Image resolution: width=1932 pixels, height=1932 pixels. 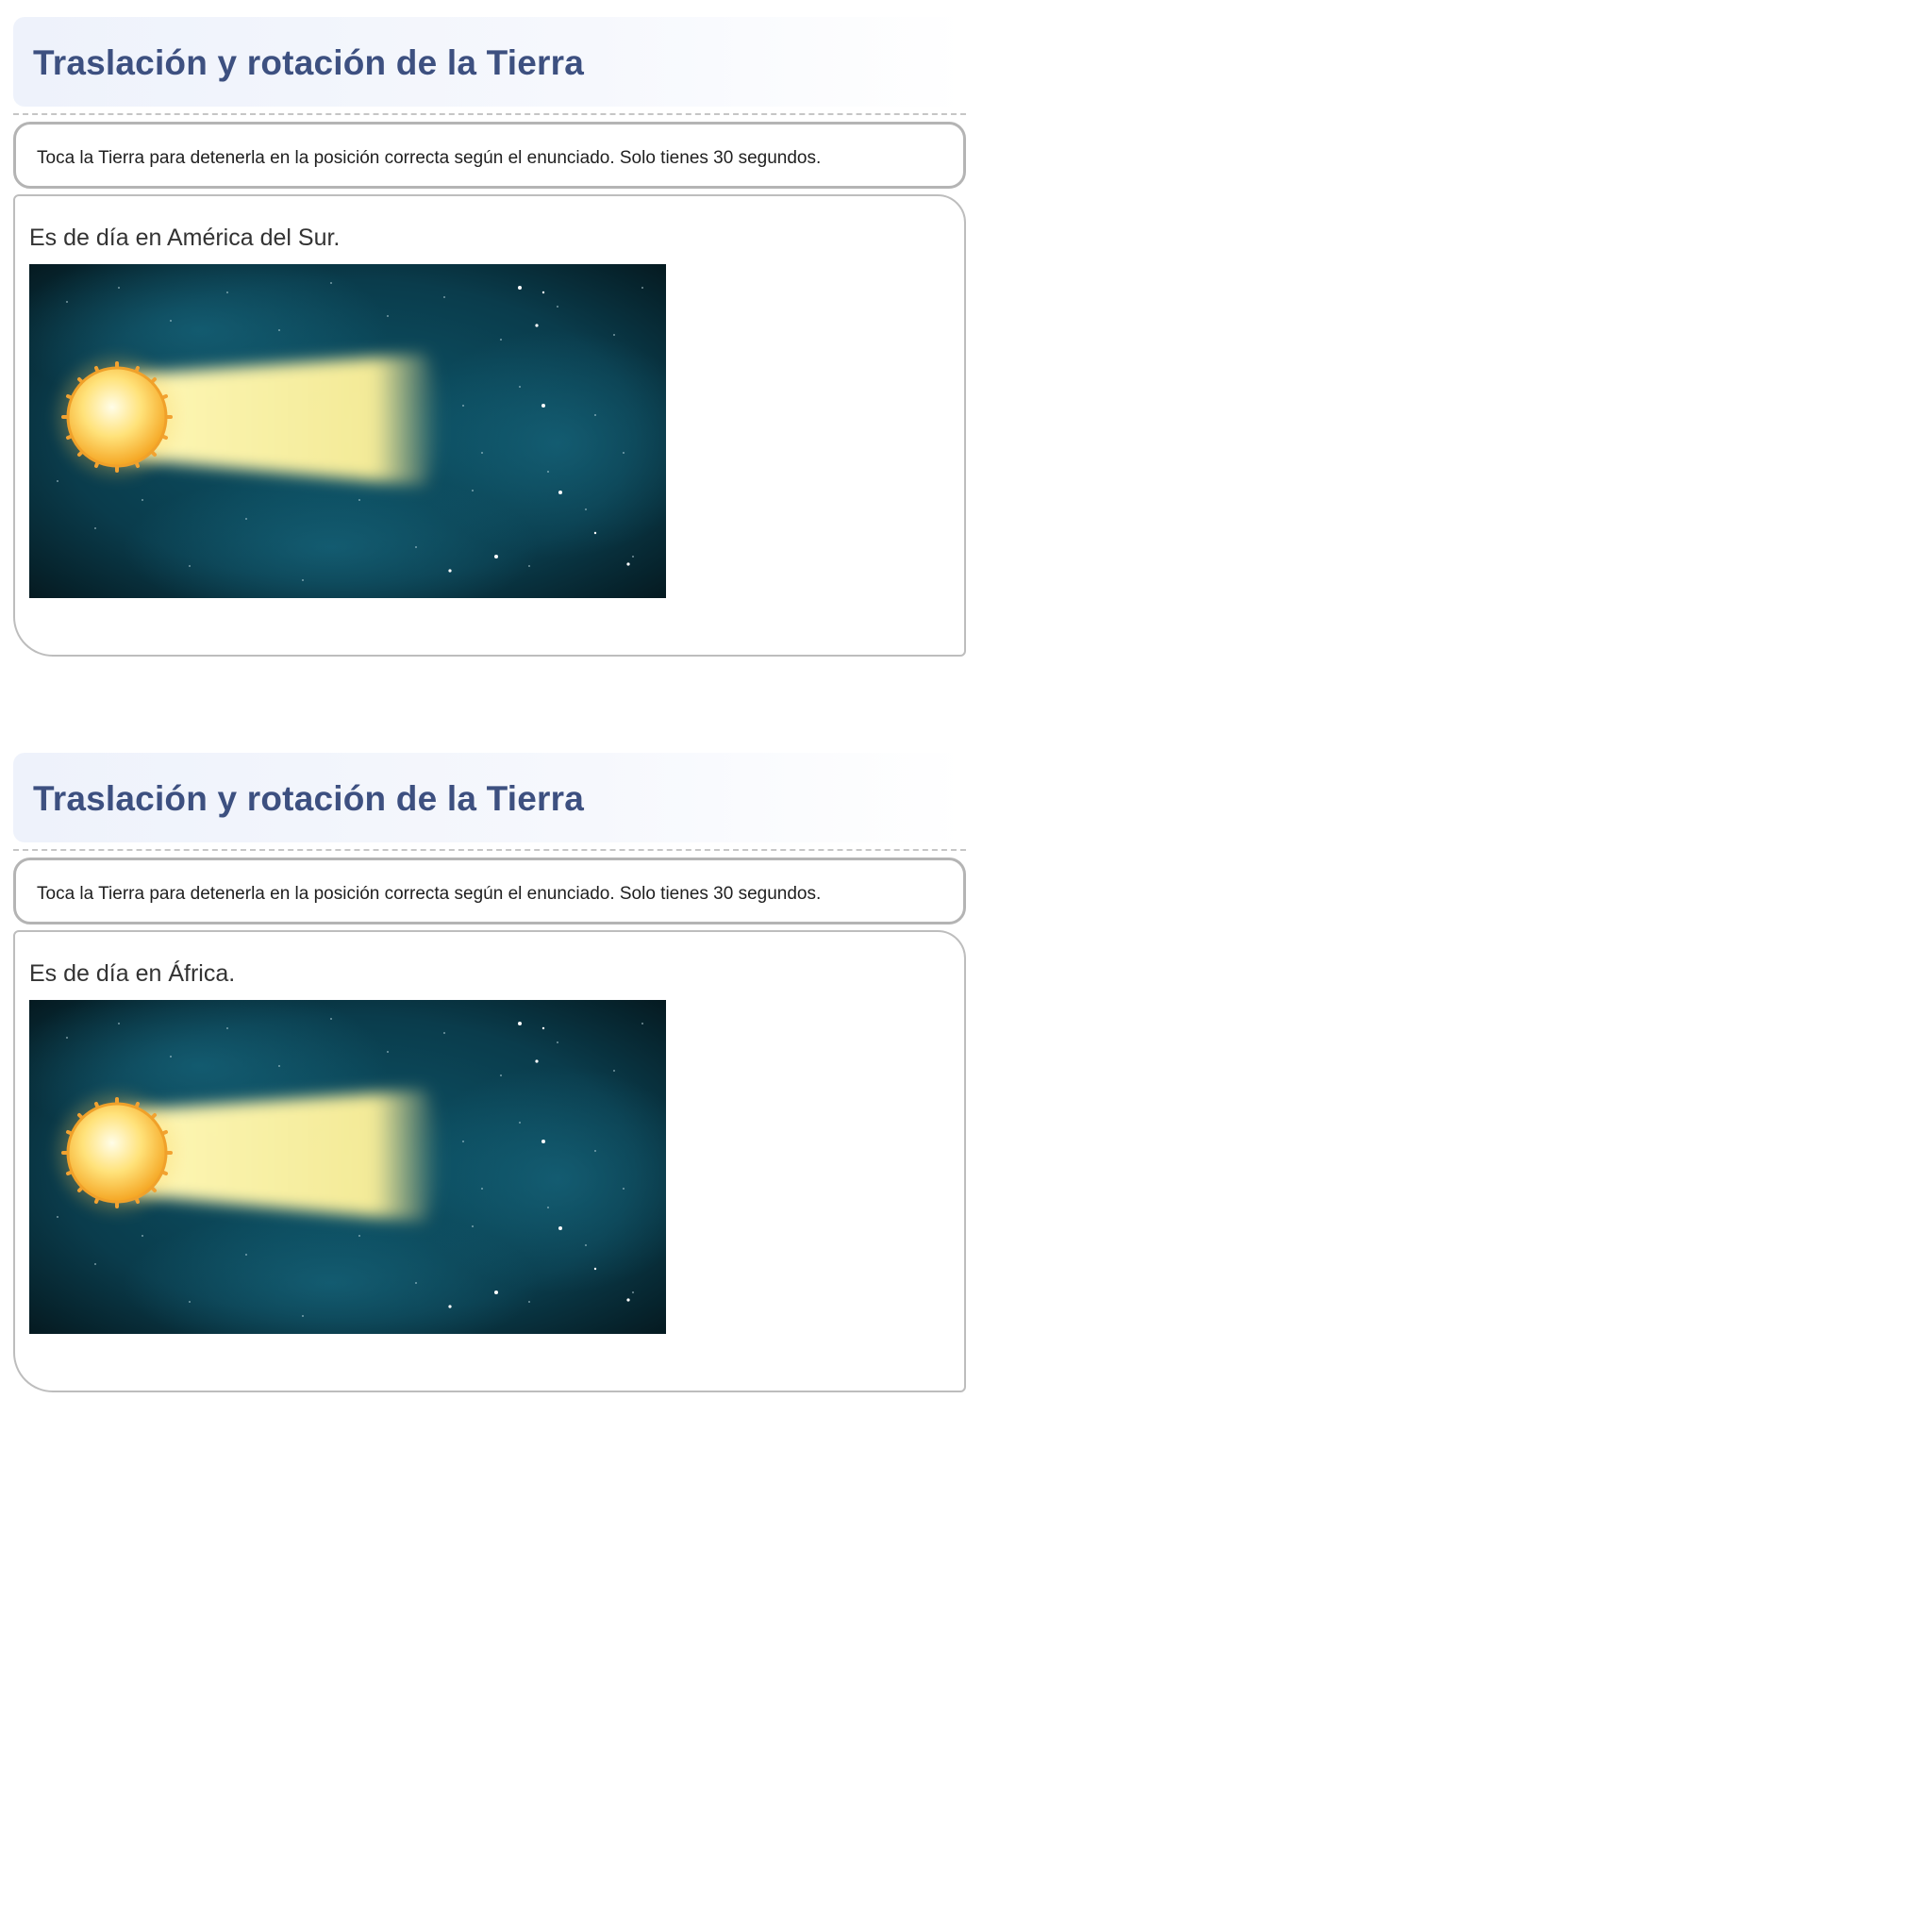 I want to click on question-prompt: Es de día en América del Sur., so click(x=185, y=238).